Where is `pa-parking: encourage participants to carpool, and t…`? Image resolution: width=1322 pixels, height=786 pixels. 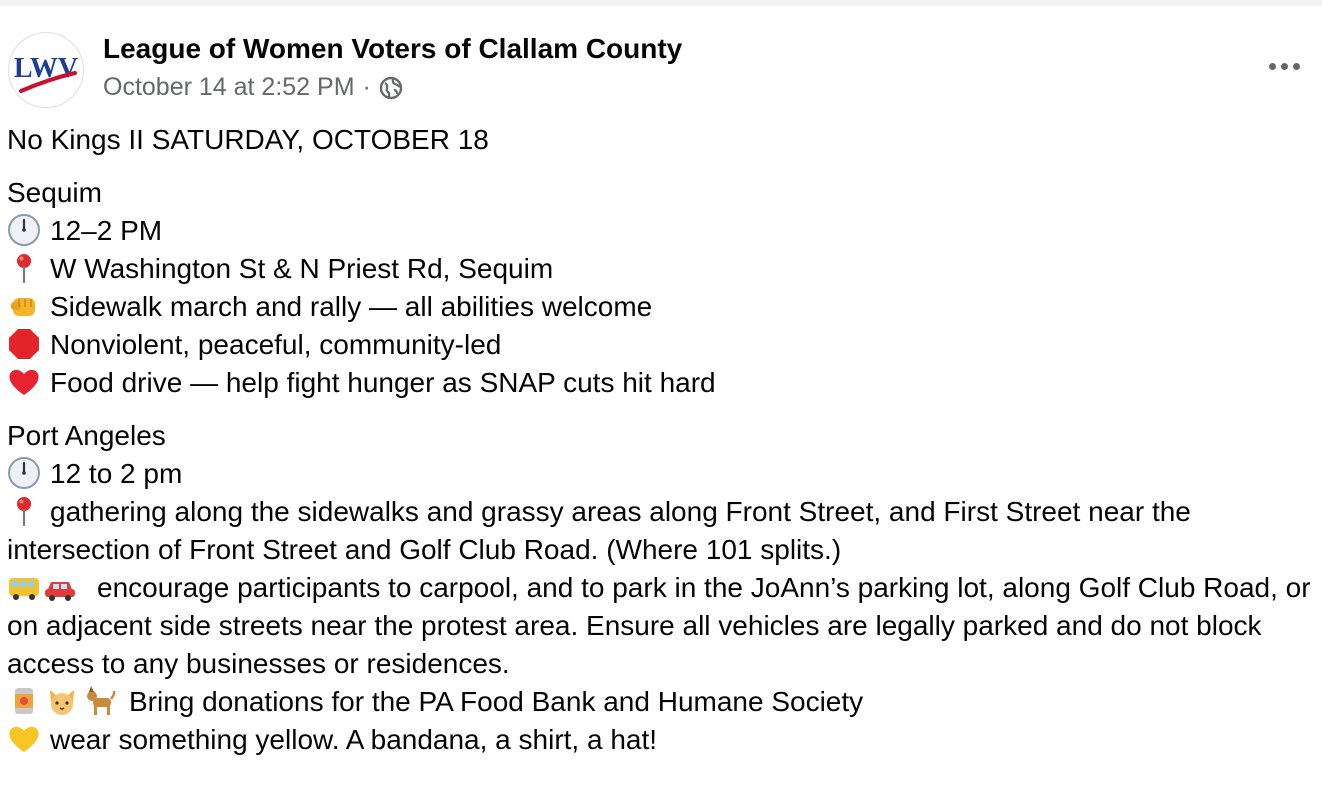
pa-parking: encourage participants to carpool, and t… is located at coordinates (662, 626).